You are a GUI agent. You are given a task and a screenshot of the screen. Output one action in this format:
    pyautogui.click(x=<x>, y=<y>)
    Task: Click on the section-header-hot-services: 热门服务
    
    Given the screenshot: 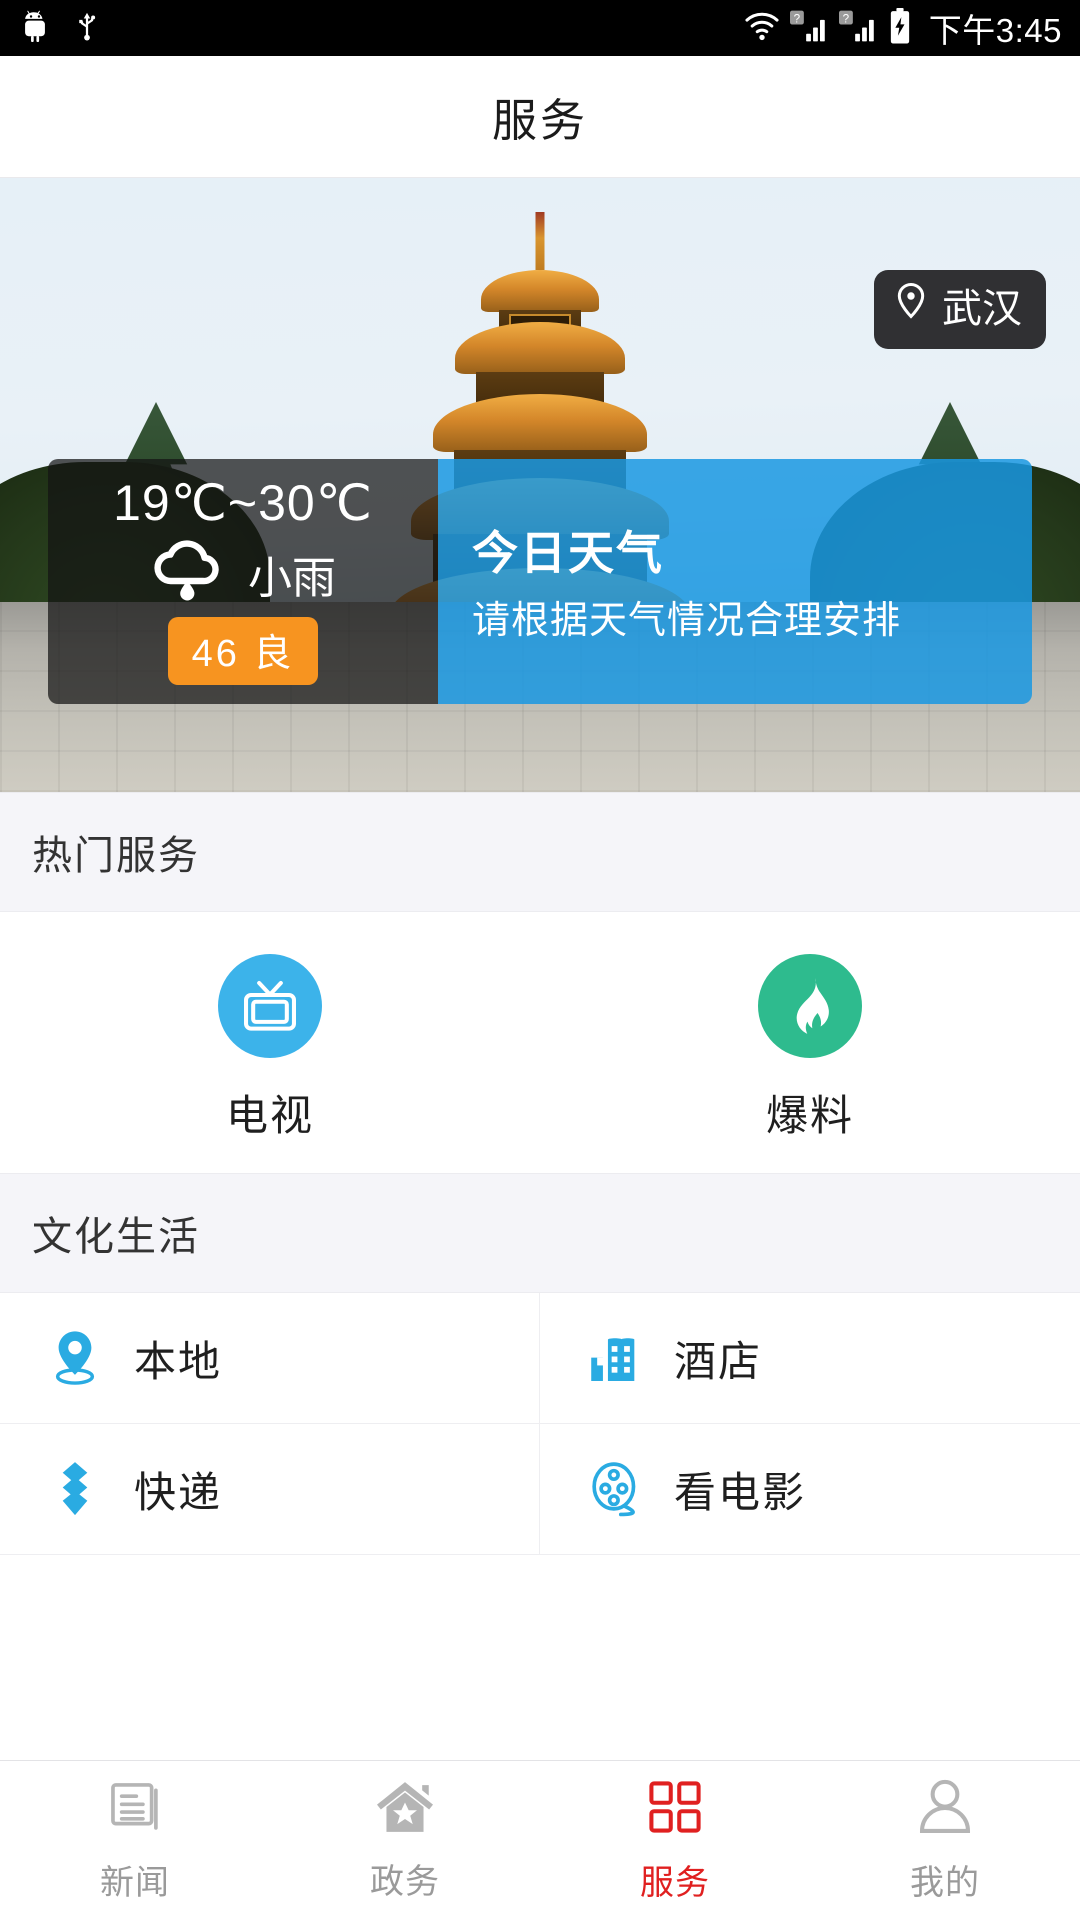 What is the action you would take?
    pyautogui.click(x=540, y=852)
    